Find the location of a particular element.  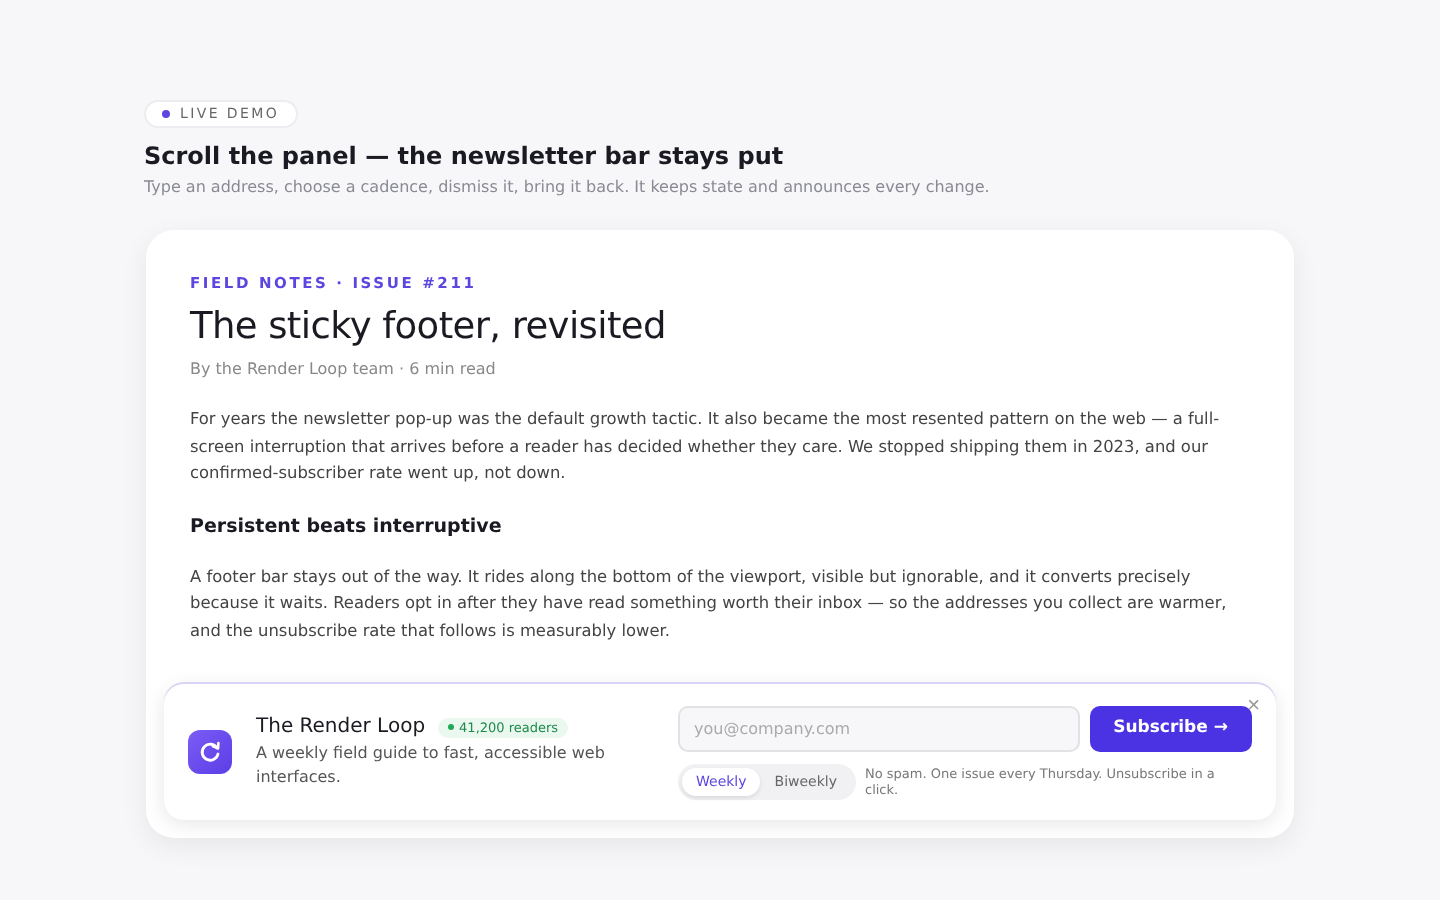

email-field: you@company.com is located at coordinates (879, 728).